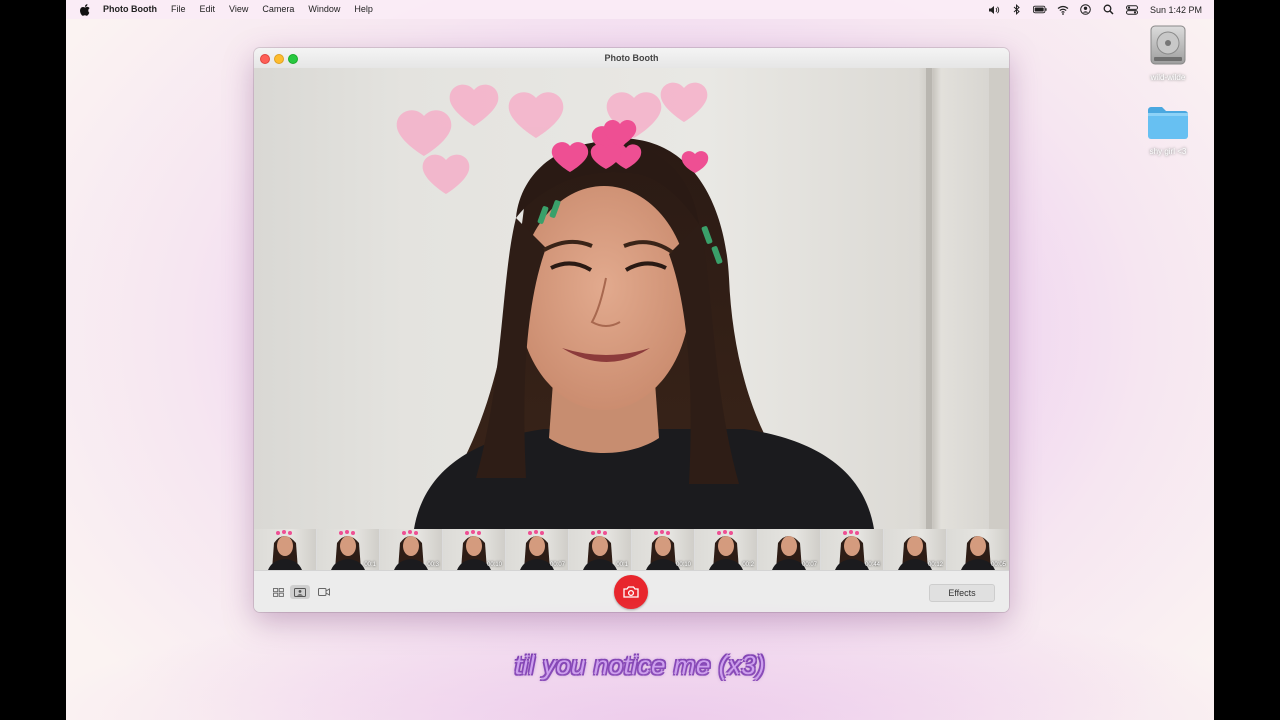 The image size is (1280, 720). What do you see at coordinates (324, 592) in the screenshot?
I see `video-icon` at bounding box center [324, 592].